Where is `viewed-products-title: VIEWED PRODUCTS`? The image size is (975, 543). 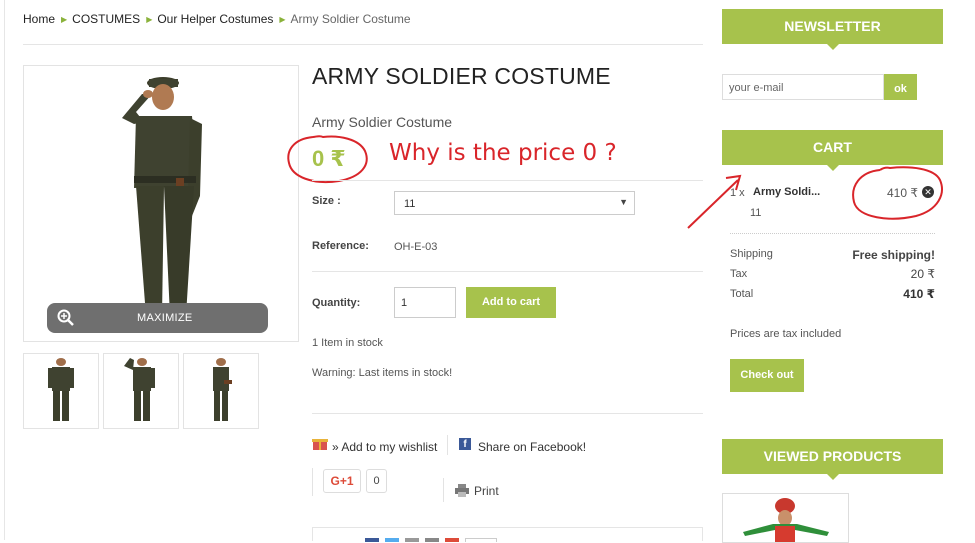
viewed-products-title: VIEWED PRODUCTS is located at coordinates (832, 456).